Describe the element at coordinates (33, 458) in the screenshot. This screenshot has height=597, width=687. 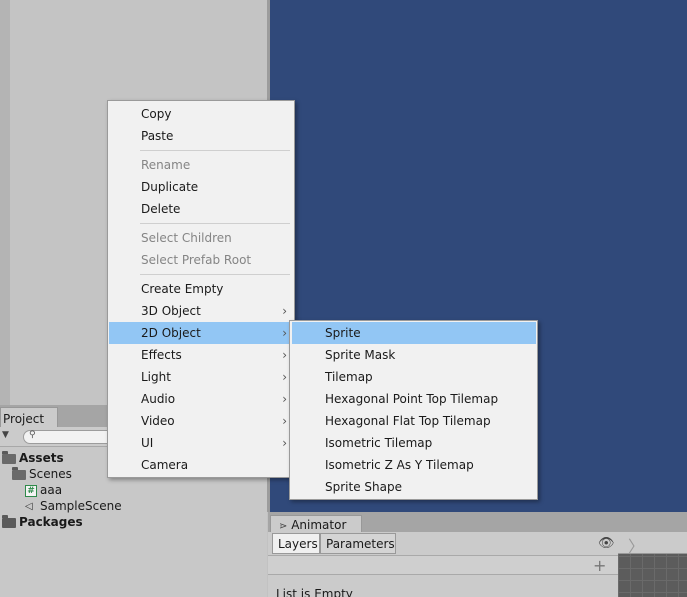
I see `tree-item-assets: Assets` at that location.